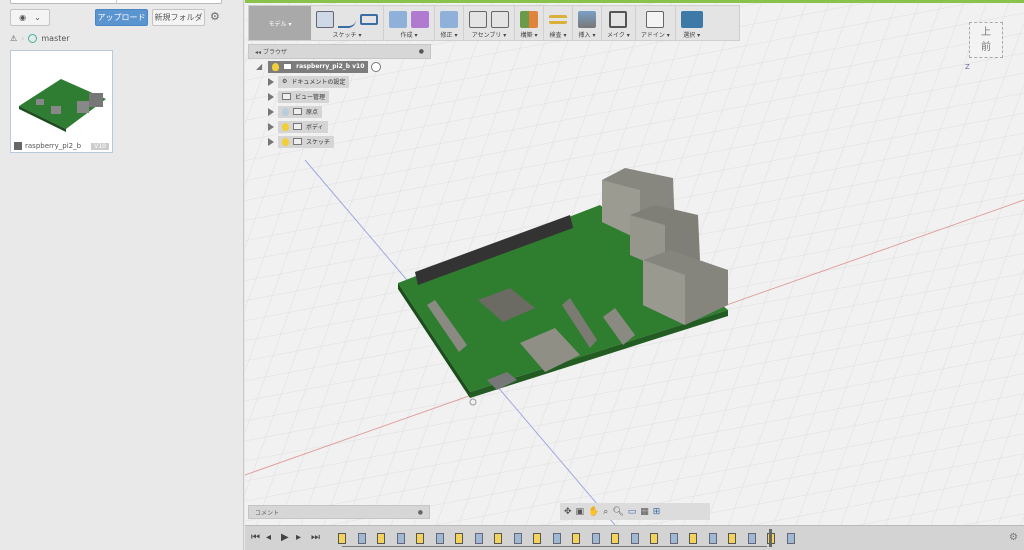  Describe the element at coordinates (593, 512) in the screenshot. I see `pan-hand-icon: ✋` at that location.